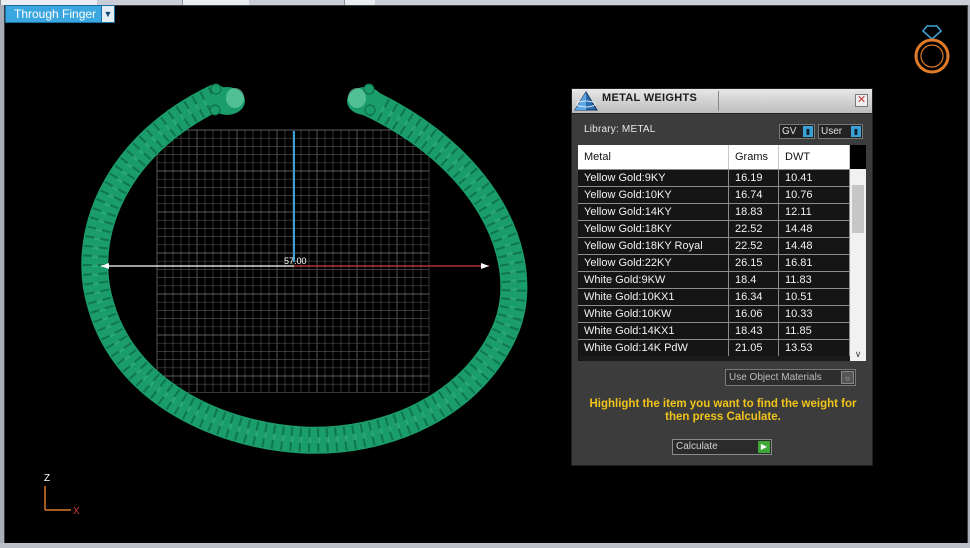 The height and width of the screenshot is (548, 970). Describe the element at coordinates (754, 195) in the screenshot. I see `cell-grams: 16.74` at that location.